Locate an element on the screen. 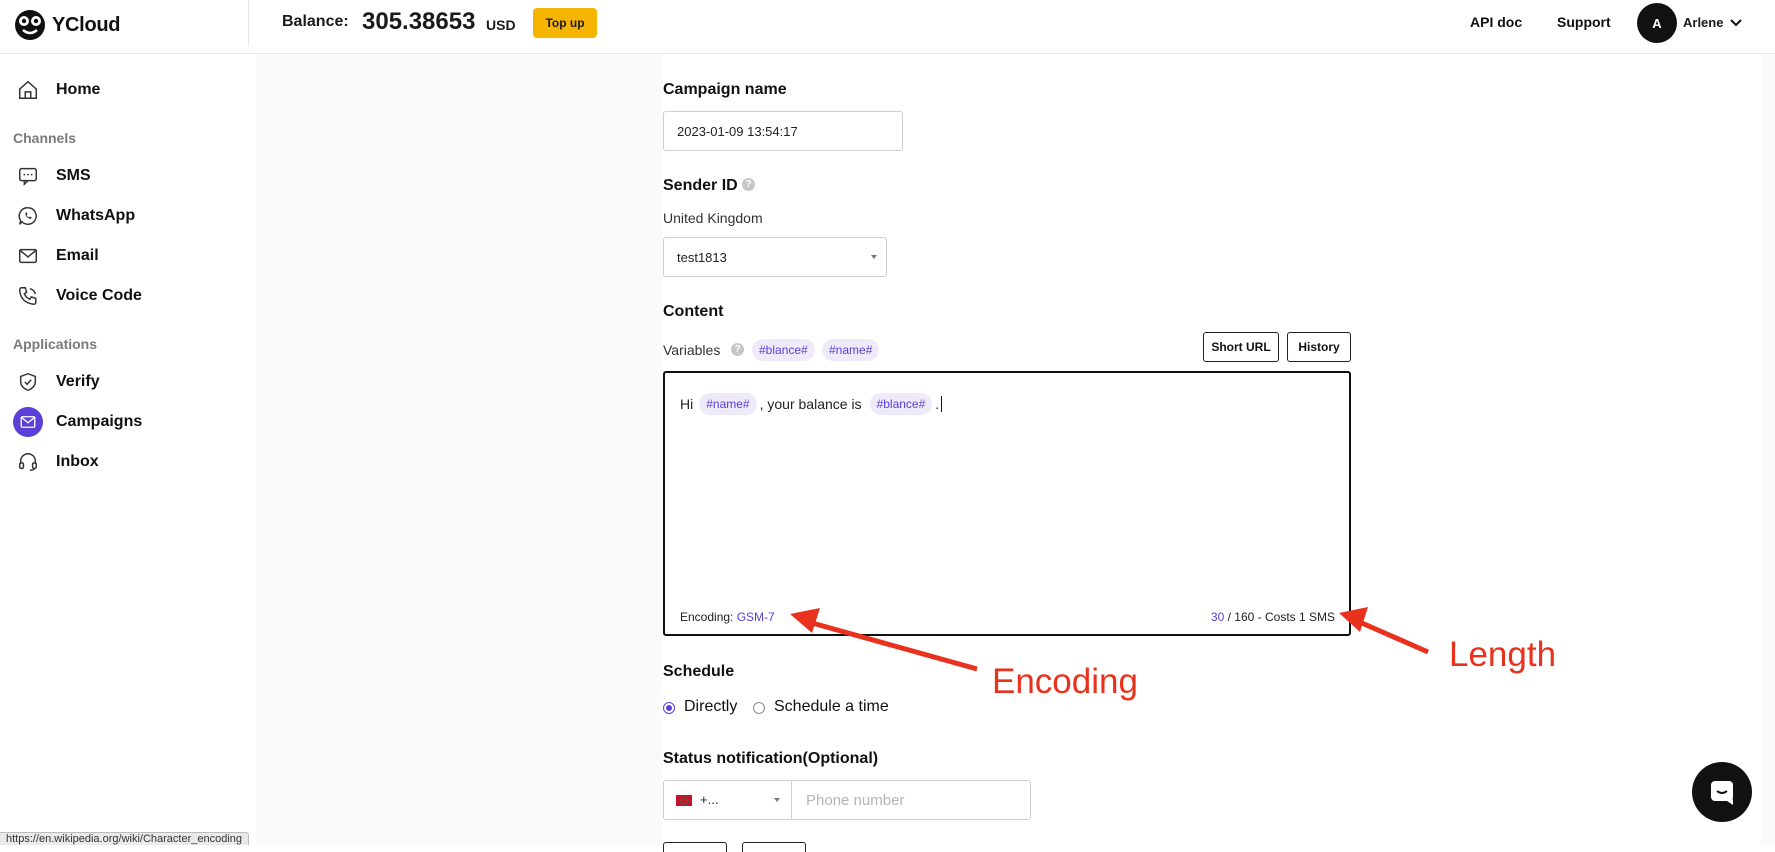  campaign-name-input: 2023-01-09 13:54:17 is located at coordinates (783, 131).